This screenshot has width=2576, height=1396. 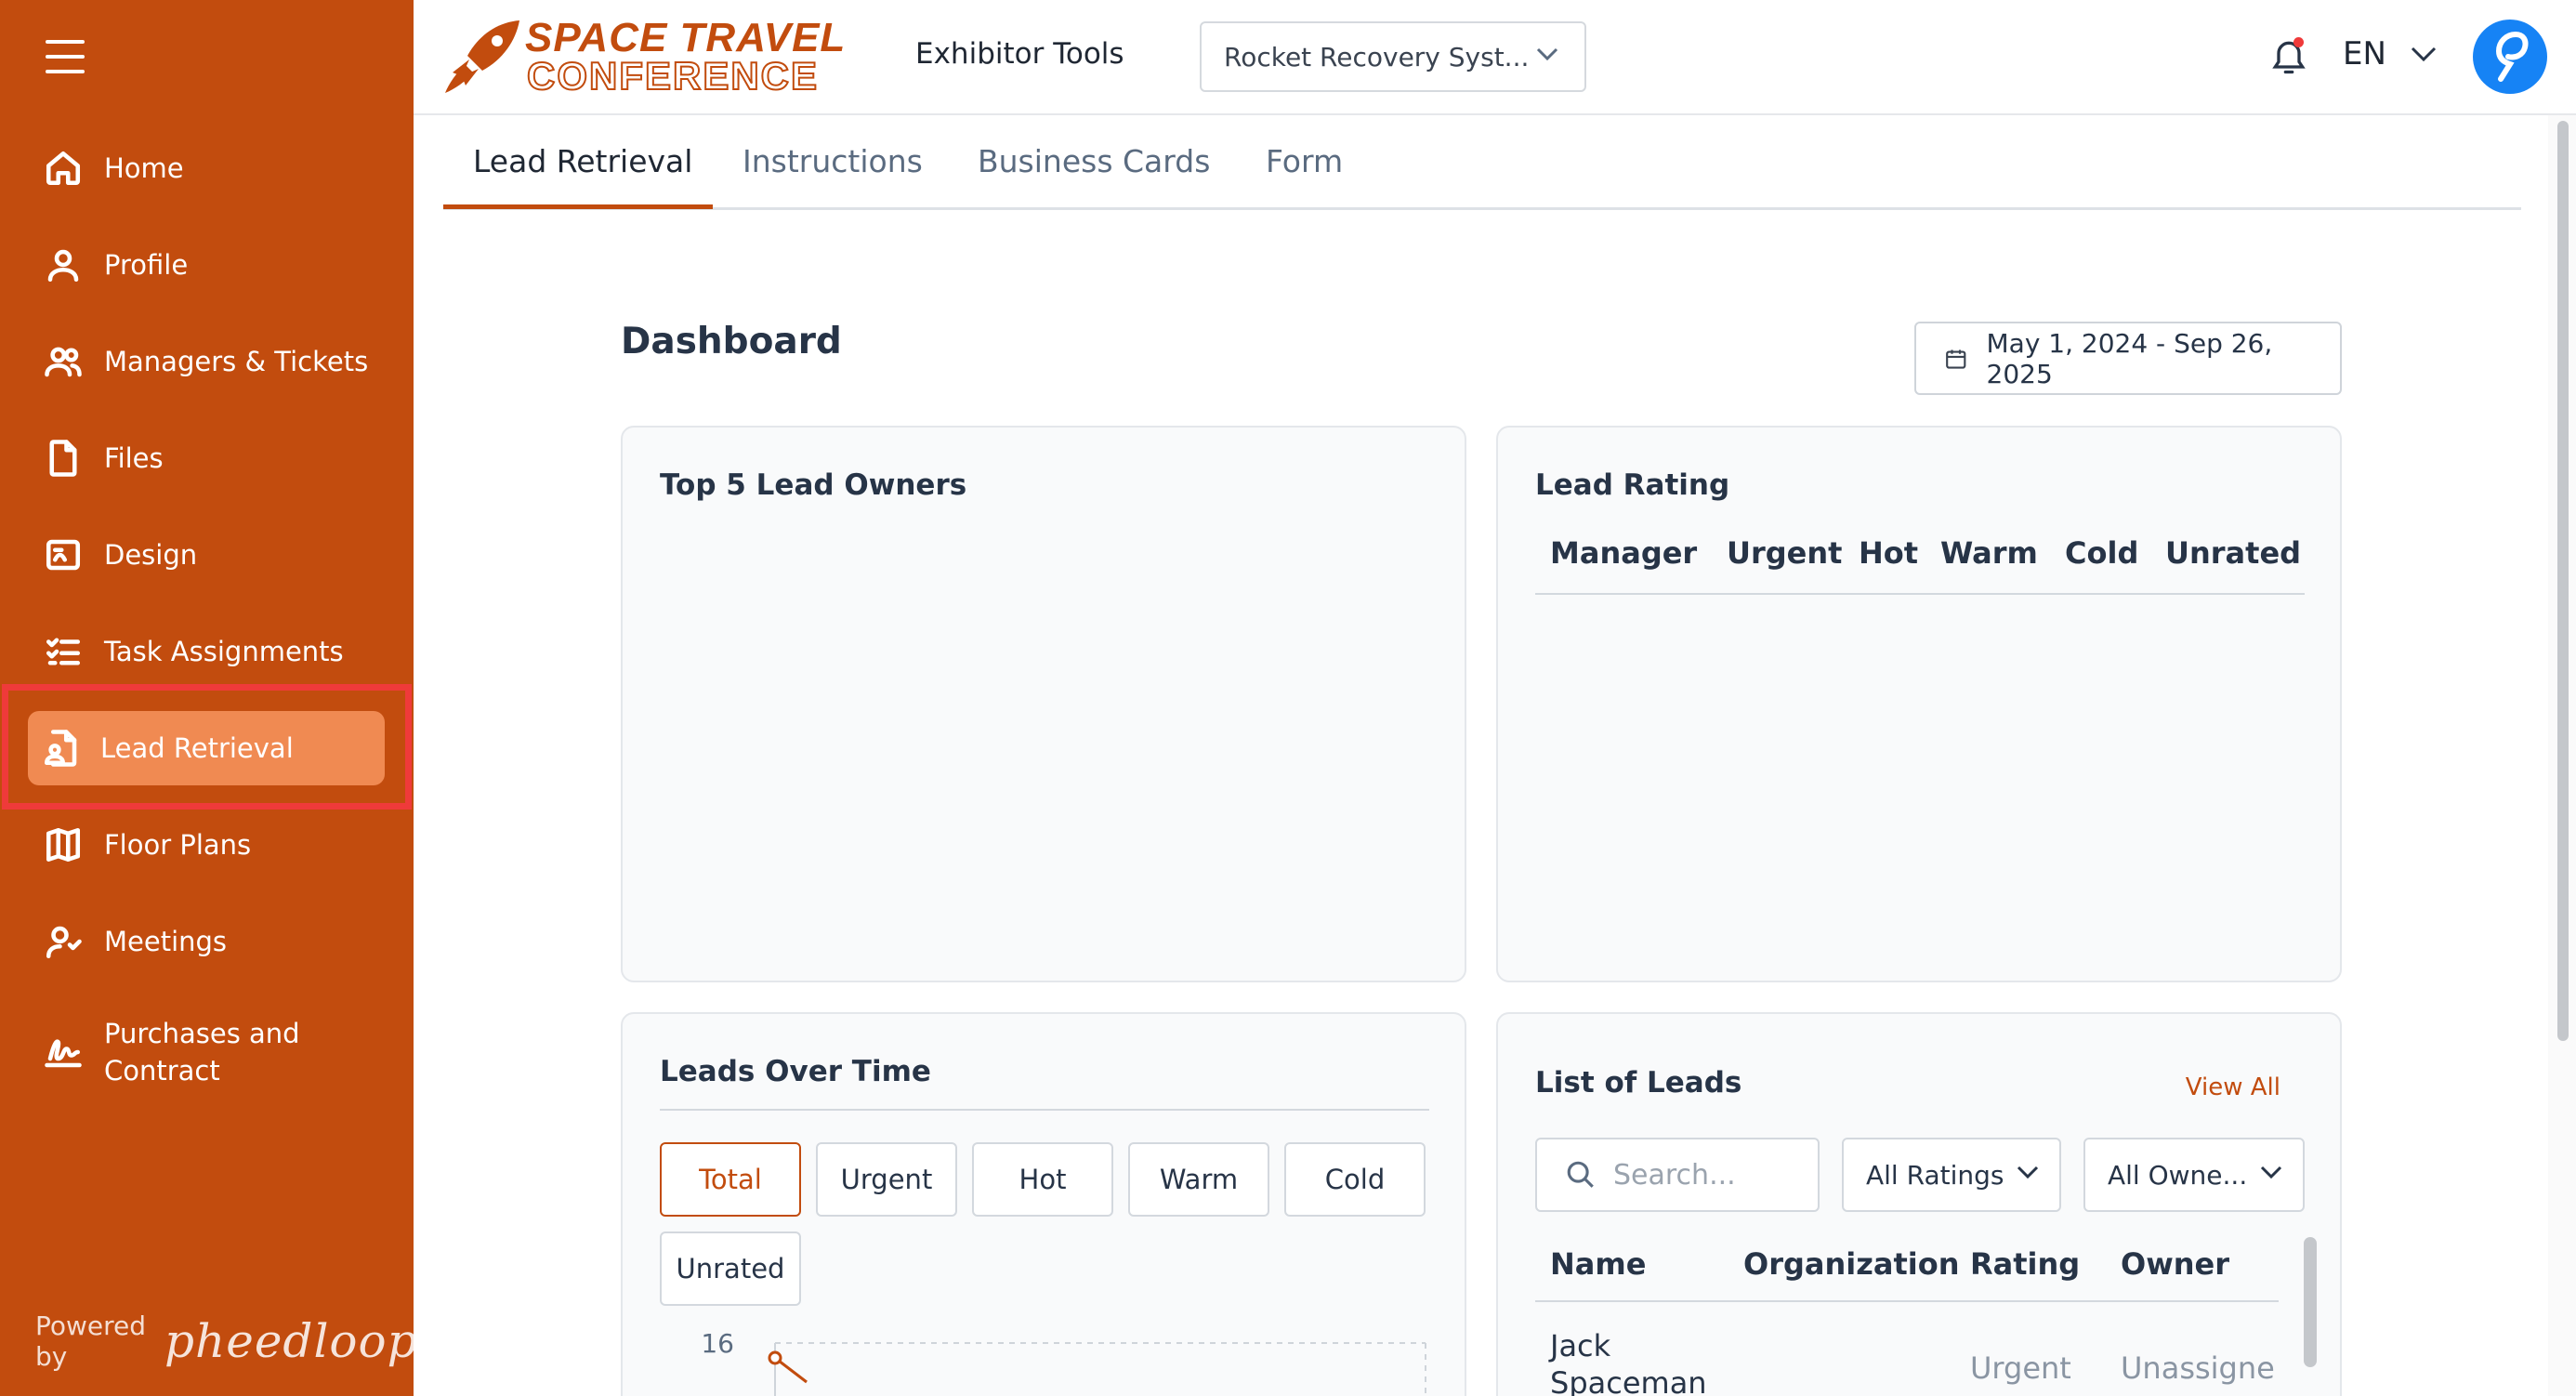 I want to click on date-range-value: May 1, 2024 - Sep 26, 2025, so click(x=2129, y=358).